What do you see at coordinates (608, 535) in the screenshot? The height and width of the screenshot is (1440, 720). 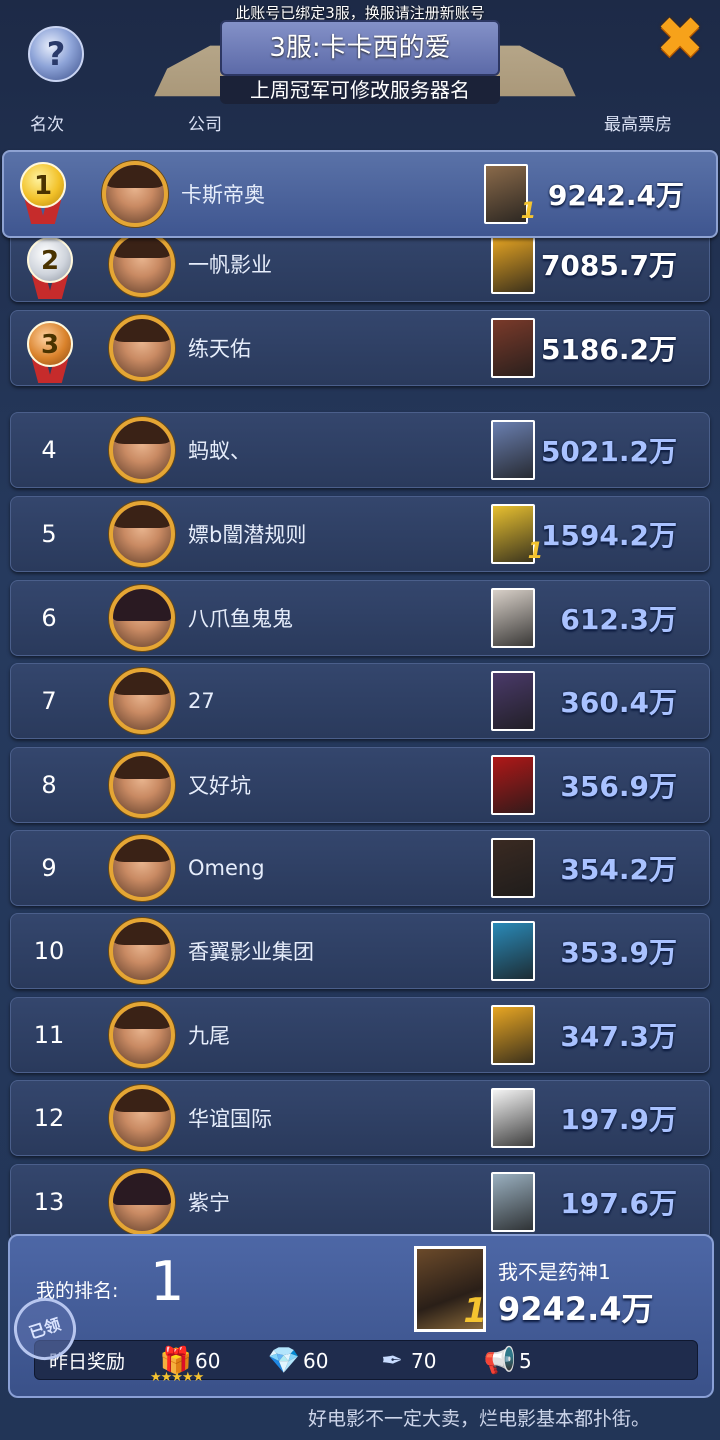 I see `box-office-value: 1594.2万` at bounding box center [608, 535].